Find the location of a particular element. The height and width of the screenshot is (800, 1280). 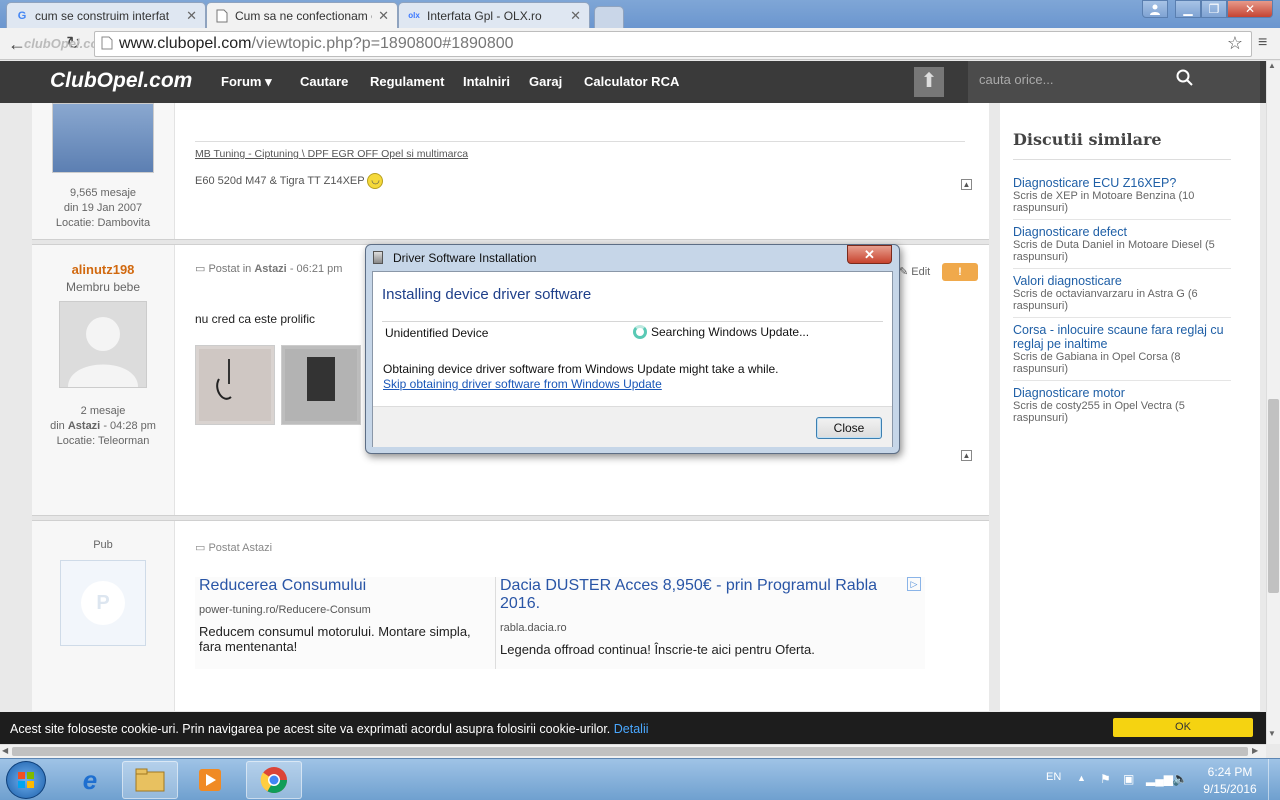

ad-1-title: Reducerea Consumului is located at coordinates (344, 586).